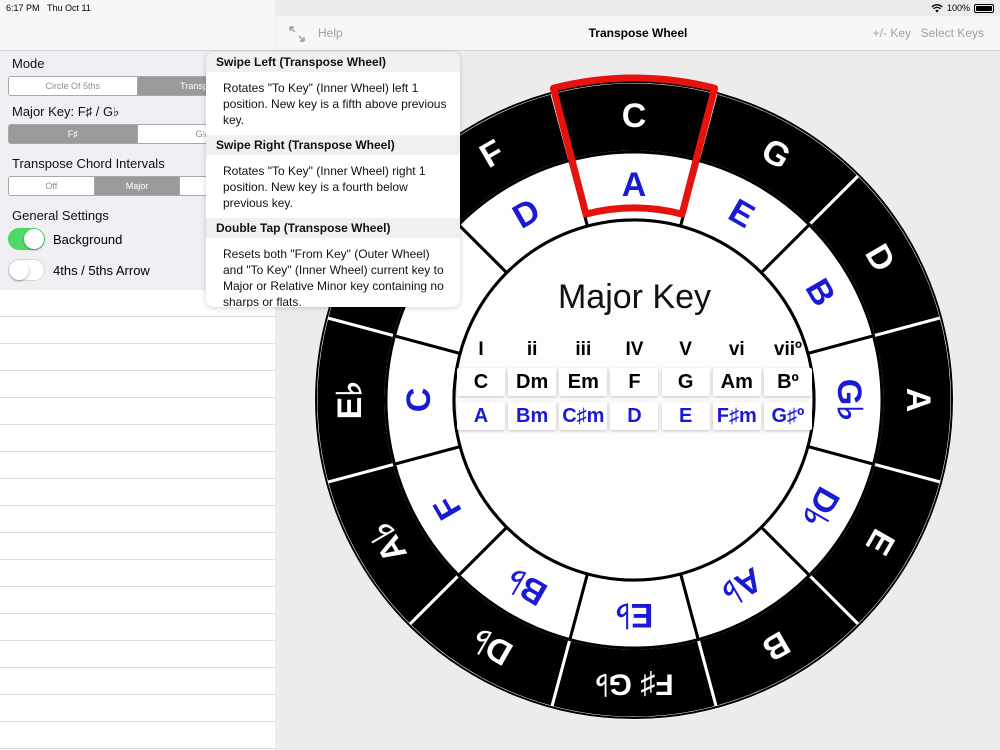  What do you see at coordinates (333, 62) in the screenshot?
I see `help-swipe-left-title: Swipe Left (Transpose Wheel)` at bounding box center [333, 62].